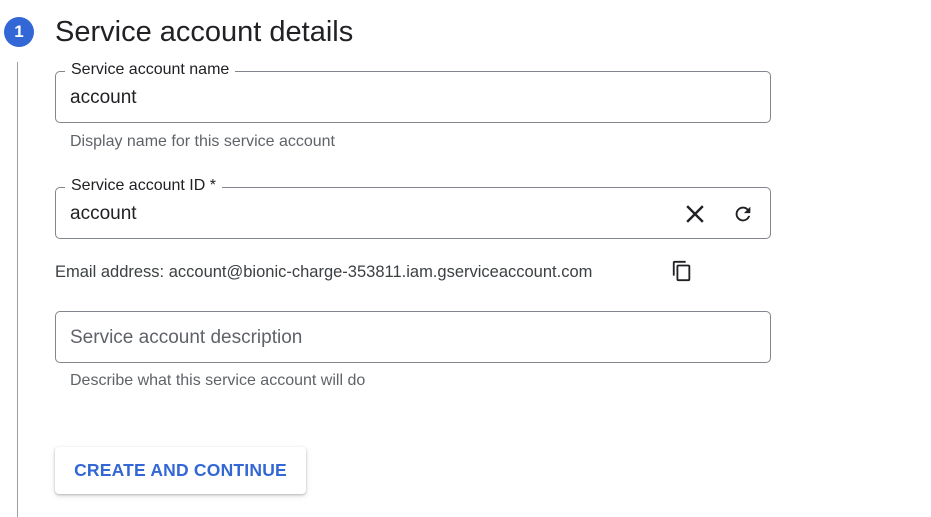 The width and height of the screenshot is (931, 517). I want to click on service-account-name-label: Service account name, so click(150, 70).